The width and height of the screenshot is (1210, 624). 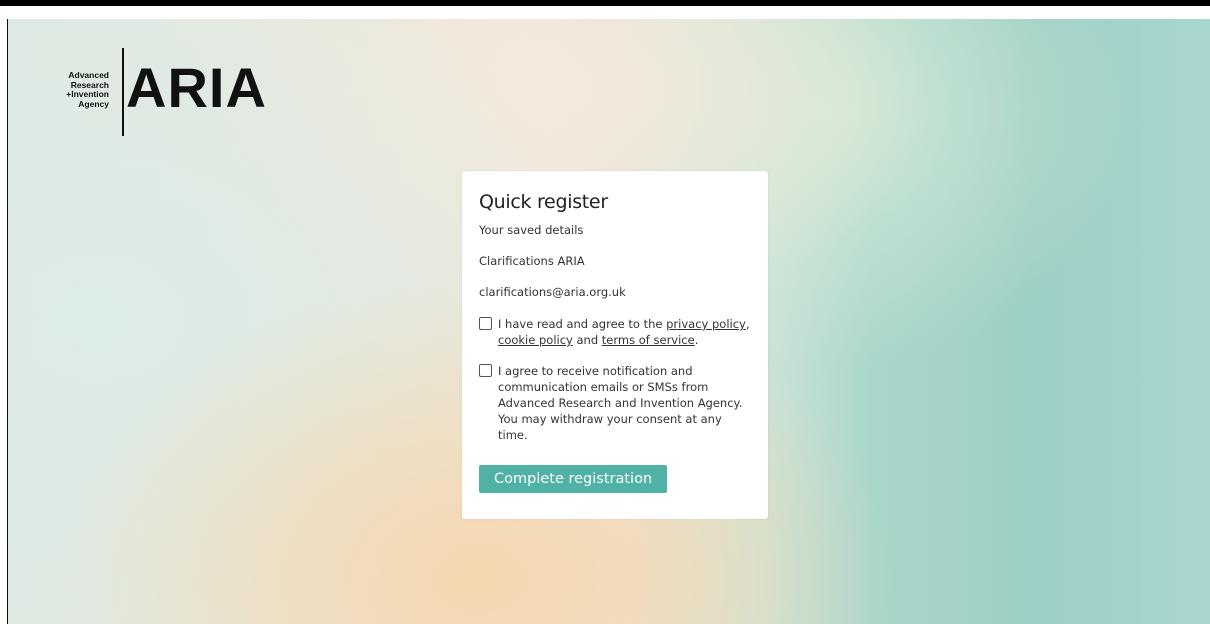 What do you see at coordinates (696, 340) in the screenshot?
I see `privacy-consent-suffix: .` at bounding box center [696, 340].